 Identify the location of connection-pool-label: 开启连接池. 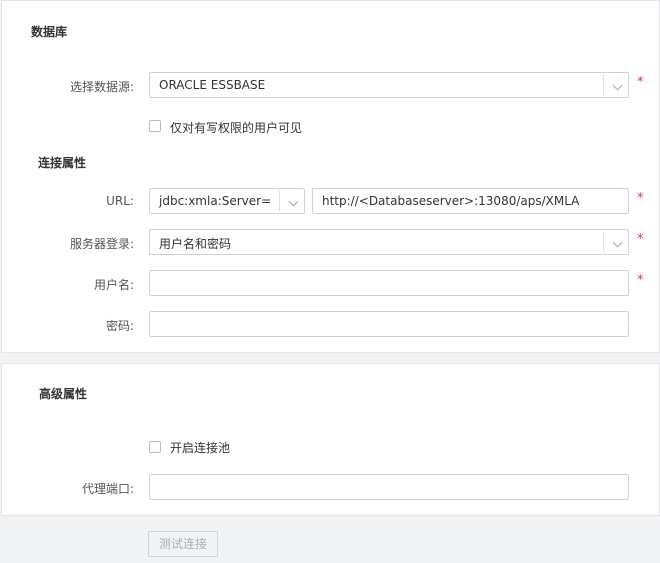
(200, 448).